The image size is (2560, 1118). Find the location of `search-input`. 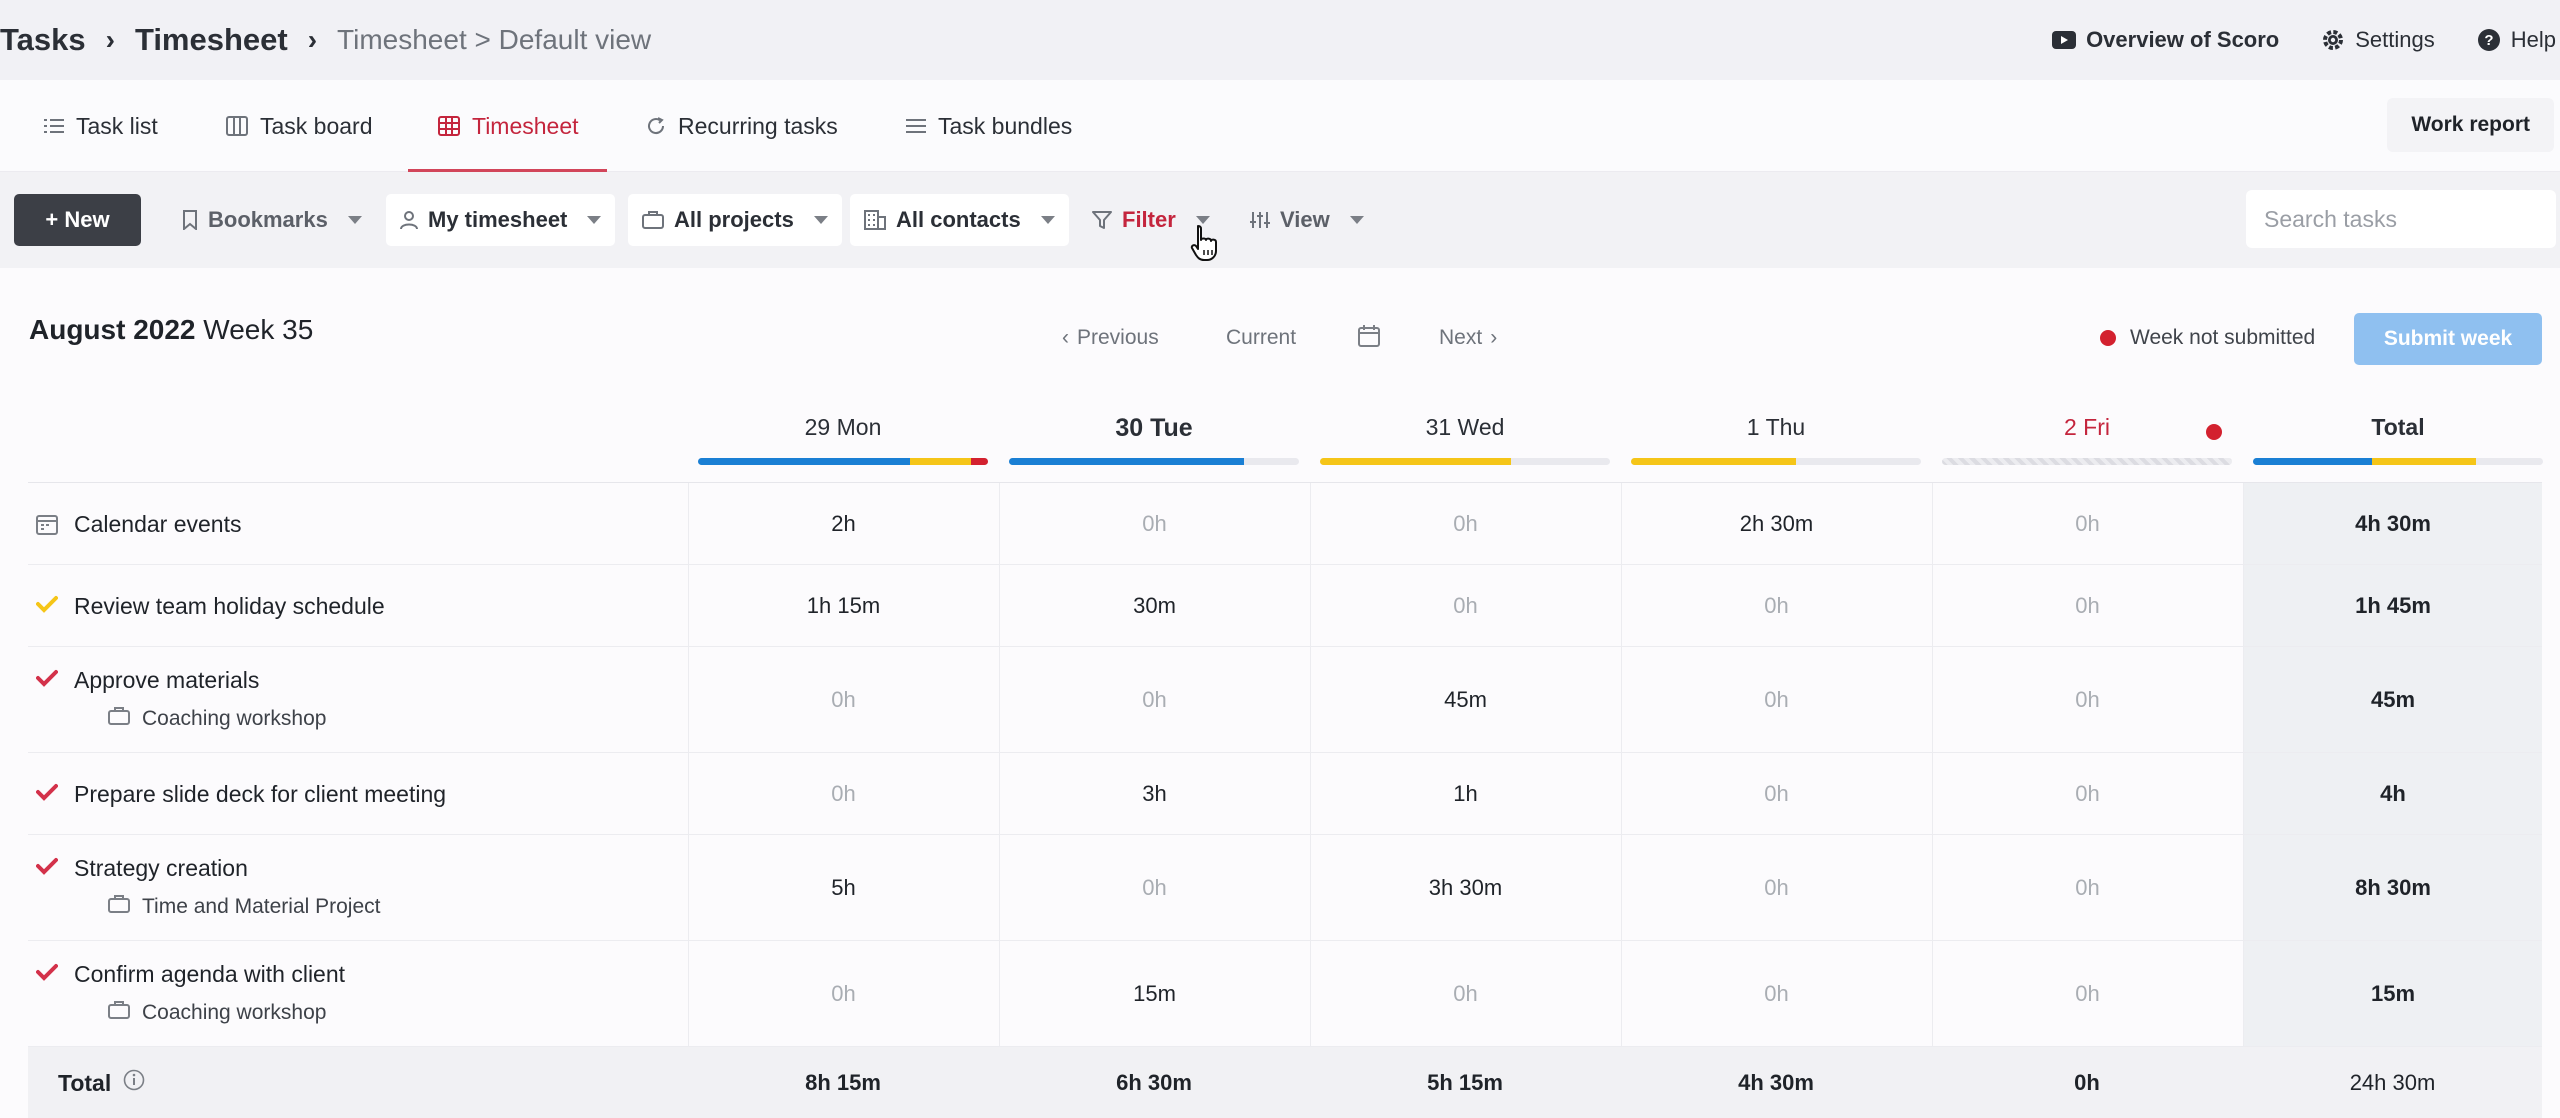

search-input is located at coordinates (2401, 219).